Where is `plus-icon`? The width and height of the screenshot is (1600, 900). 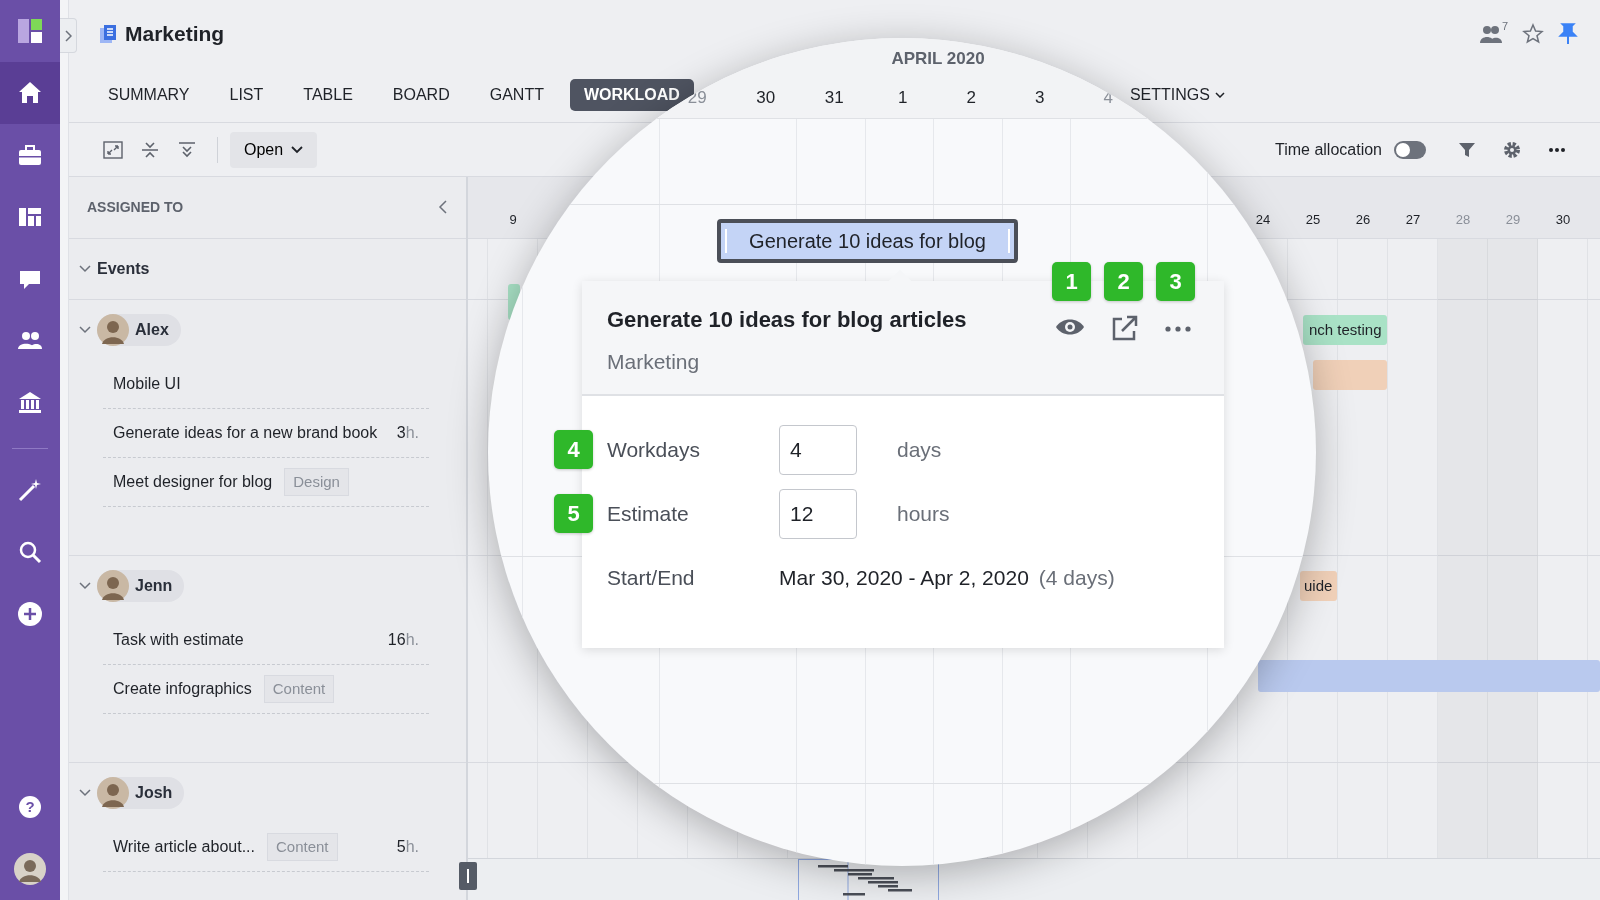 plus-icon is located at coordinates (30, 614).